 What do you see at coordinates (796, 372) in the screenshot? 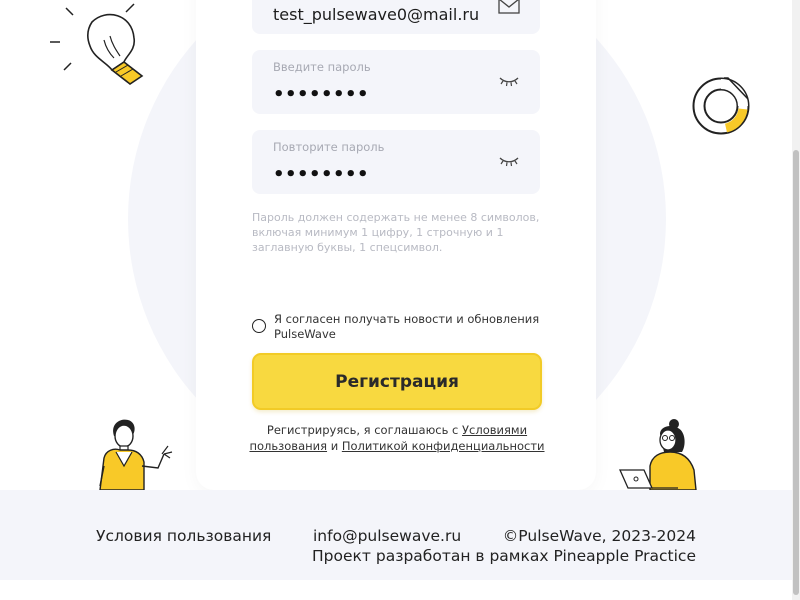
I see `scrollbar-thumb` at bounding box center [796, 372].